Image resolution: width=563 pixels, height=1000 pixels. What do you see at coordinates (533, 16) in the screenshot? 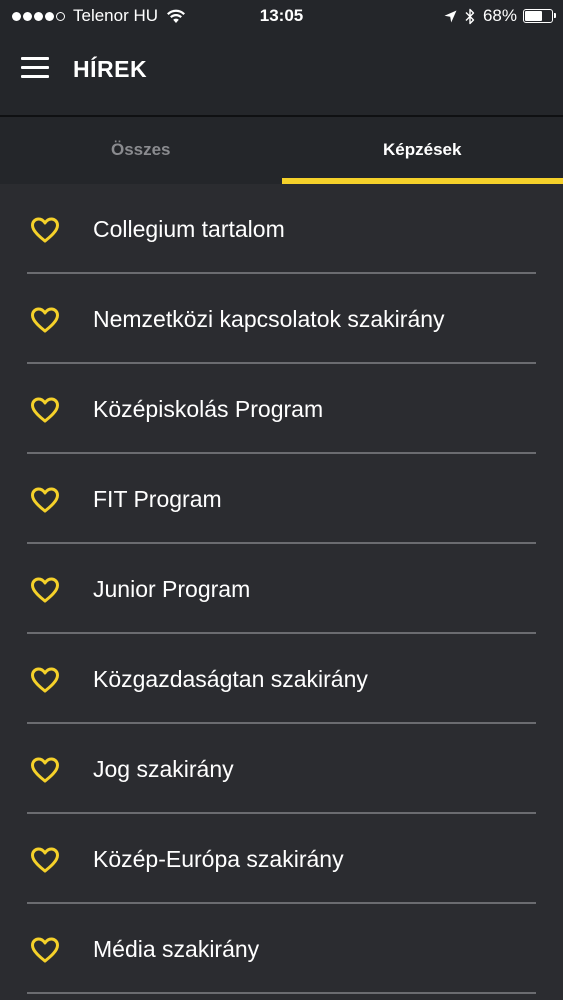
I see `battery-fill` at bounding box center [533, 16].